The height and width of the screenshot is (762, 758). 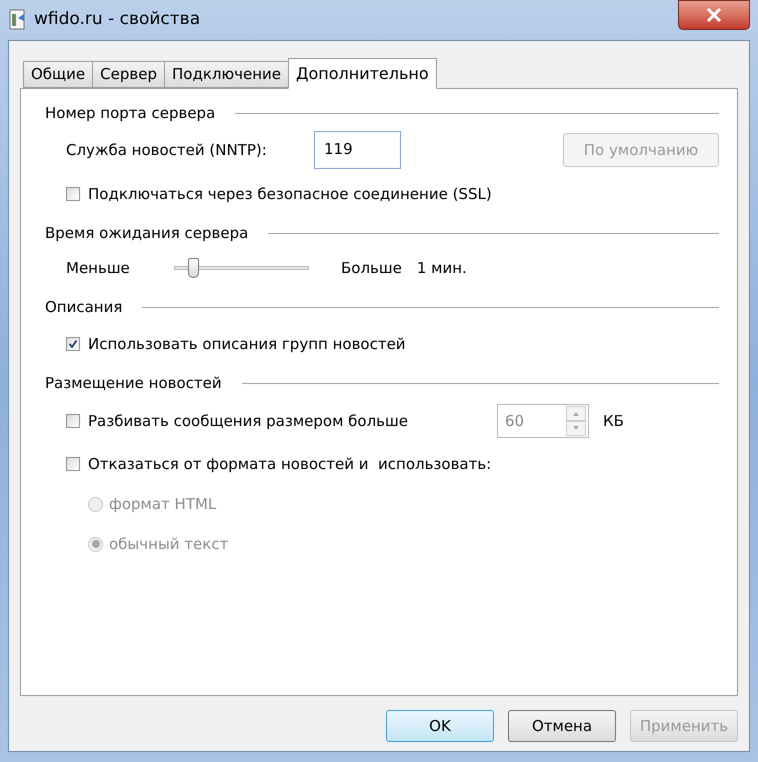 What do you see at coordinates (290, 194) in the screenshot?
I see `checkbox-label: Подключаться через безопасное соединение (SSL)` at bounding box center [290, 194].